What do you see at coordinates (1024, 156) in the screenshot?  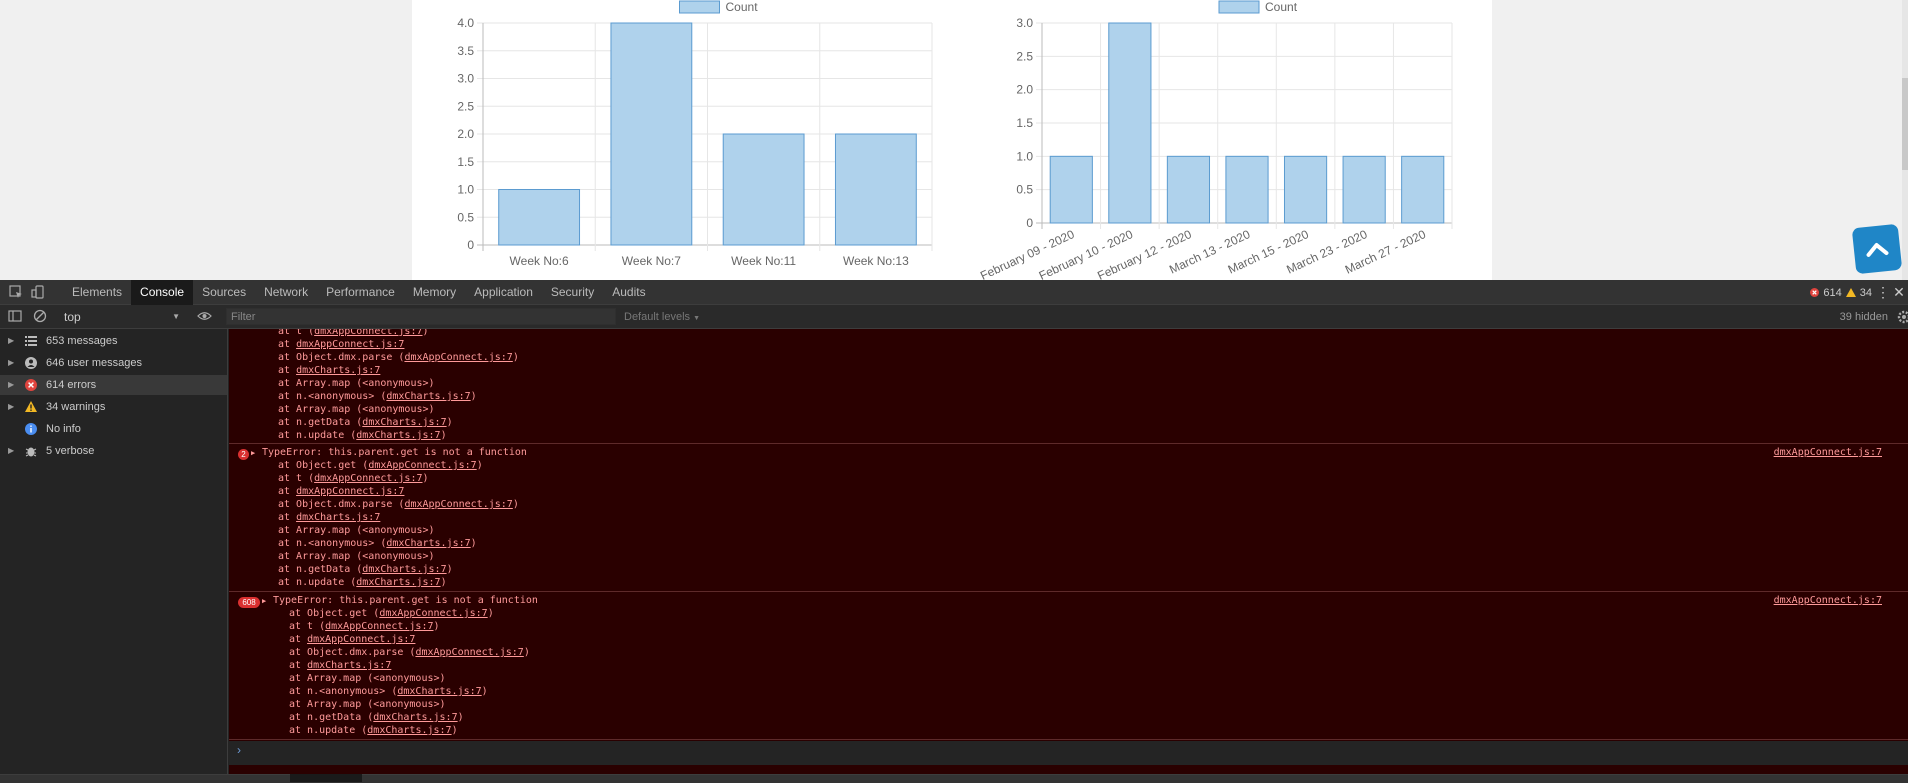 I see `y-tick-label: 1.0` at bounding box center [1024, 156].